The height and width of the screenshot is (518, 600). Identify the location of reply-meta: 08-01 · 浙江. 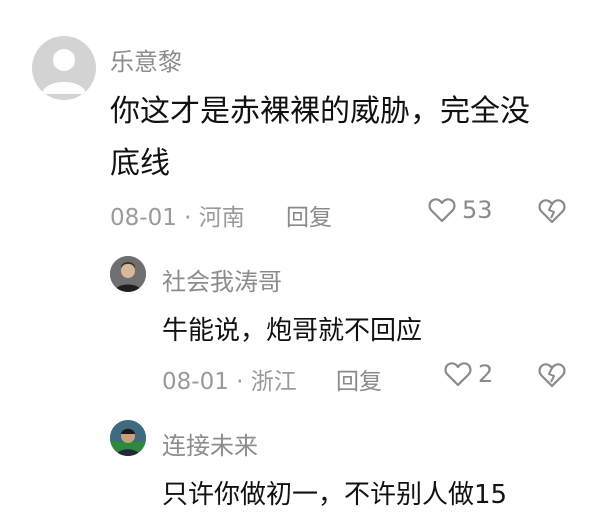
(229, 379).